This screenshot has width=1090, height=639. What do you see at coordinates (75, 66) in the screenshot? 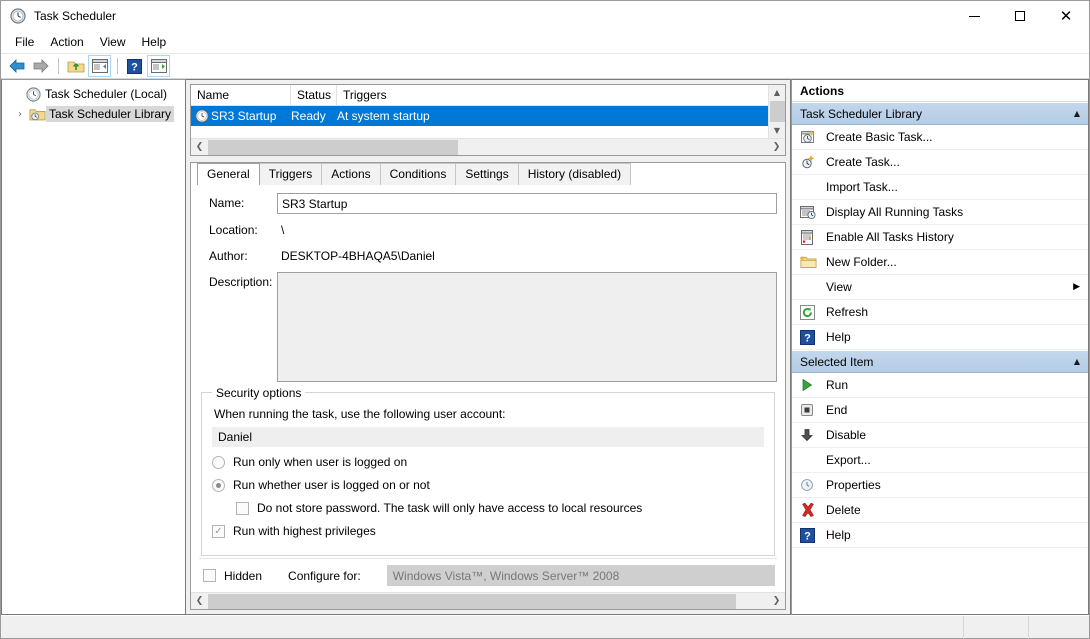
I see `up-folder-icon` at bounding box center [75, 66].